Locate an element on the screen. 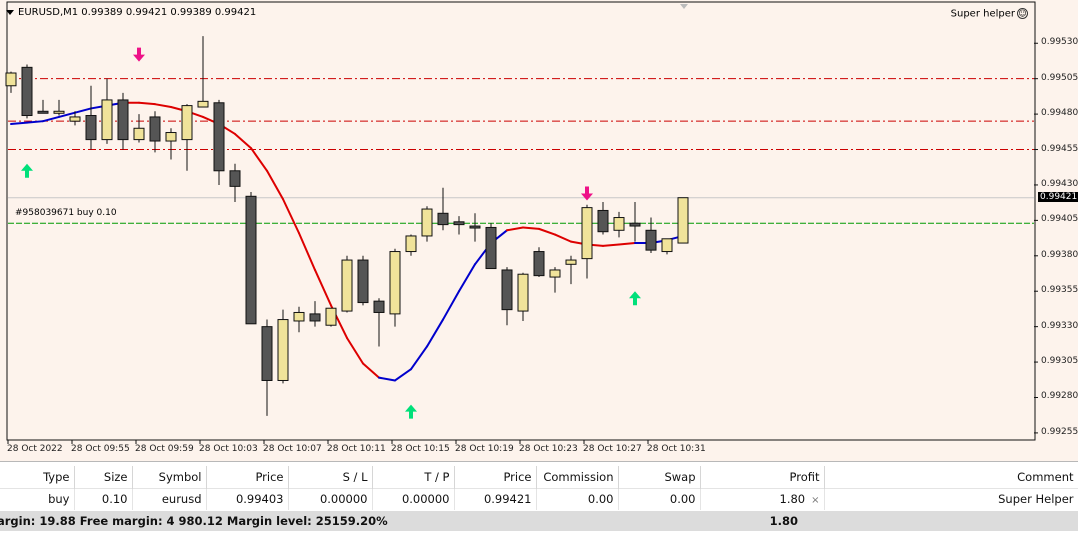 This screenshot has width=1078, height=541. indicator-name: Super helper is located at coordinates (982, 14).